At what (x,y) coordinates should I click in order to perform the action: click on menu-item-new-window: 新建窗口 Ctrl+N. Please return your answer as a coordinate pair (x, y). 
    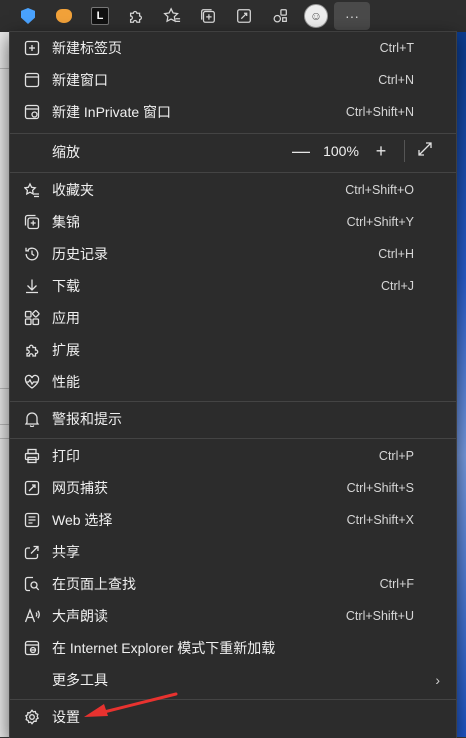
    Looking at the image, I should click on (233, 80).